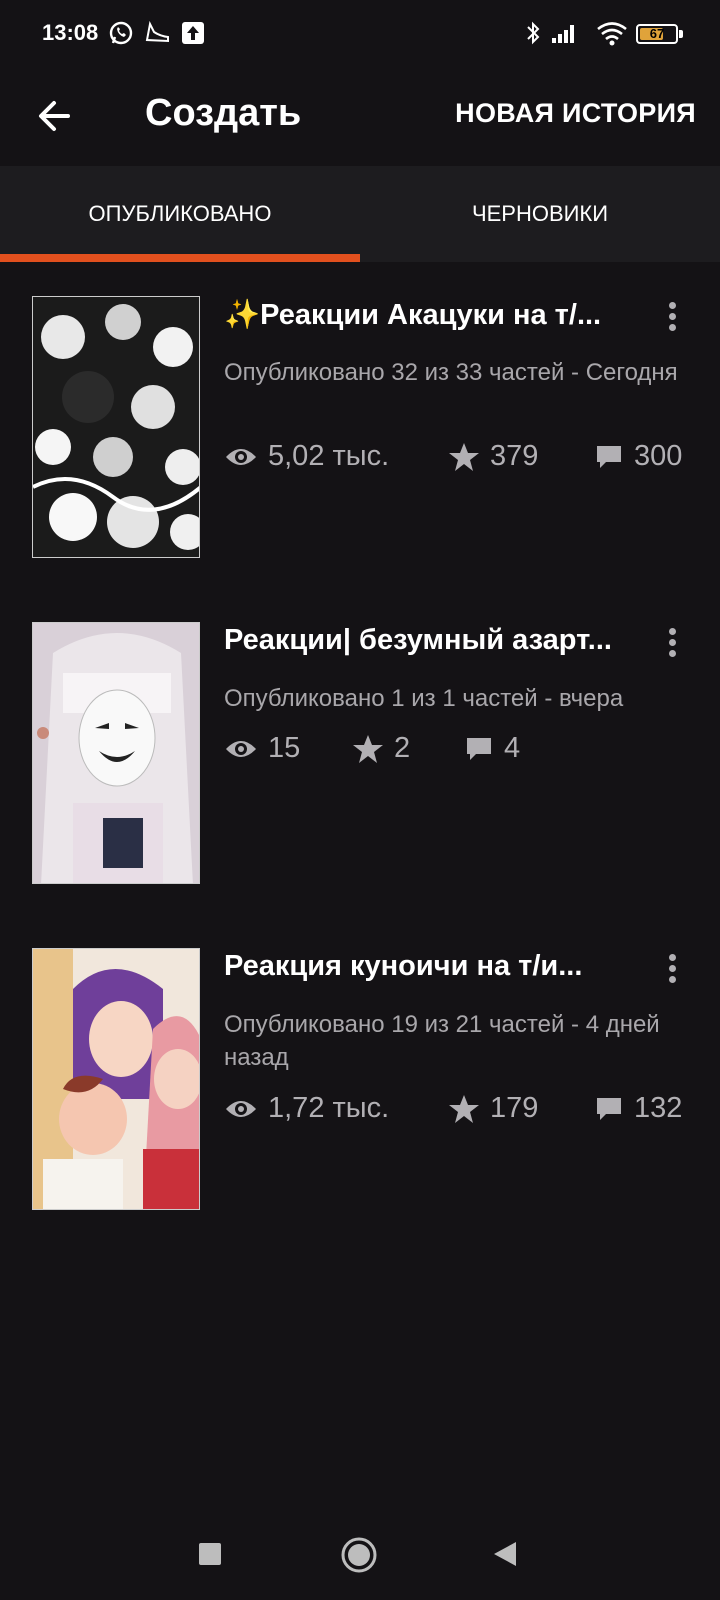 The width and height of the screenshot is (720, 1600). I want to click on comments-count: 300, so click(658, 456).